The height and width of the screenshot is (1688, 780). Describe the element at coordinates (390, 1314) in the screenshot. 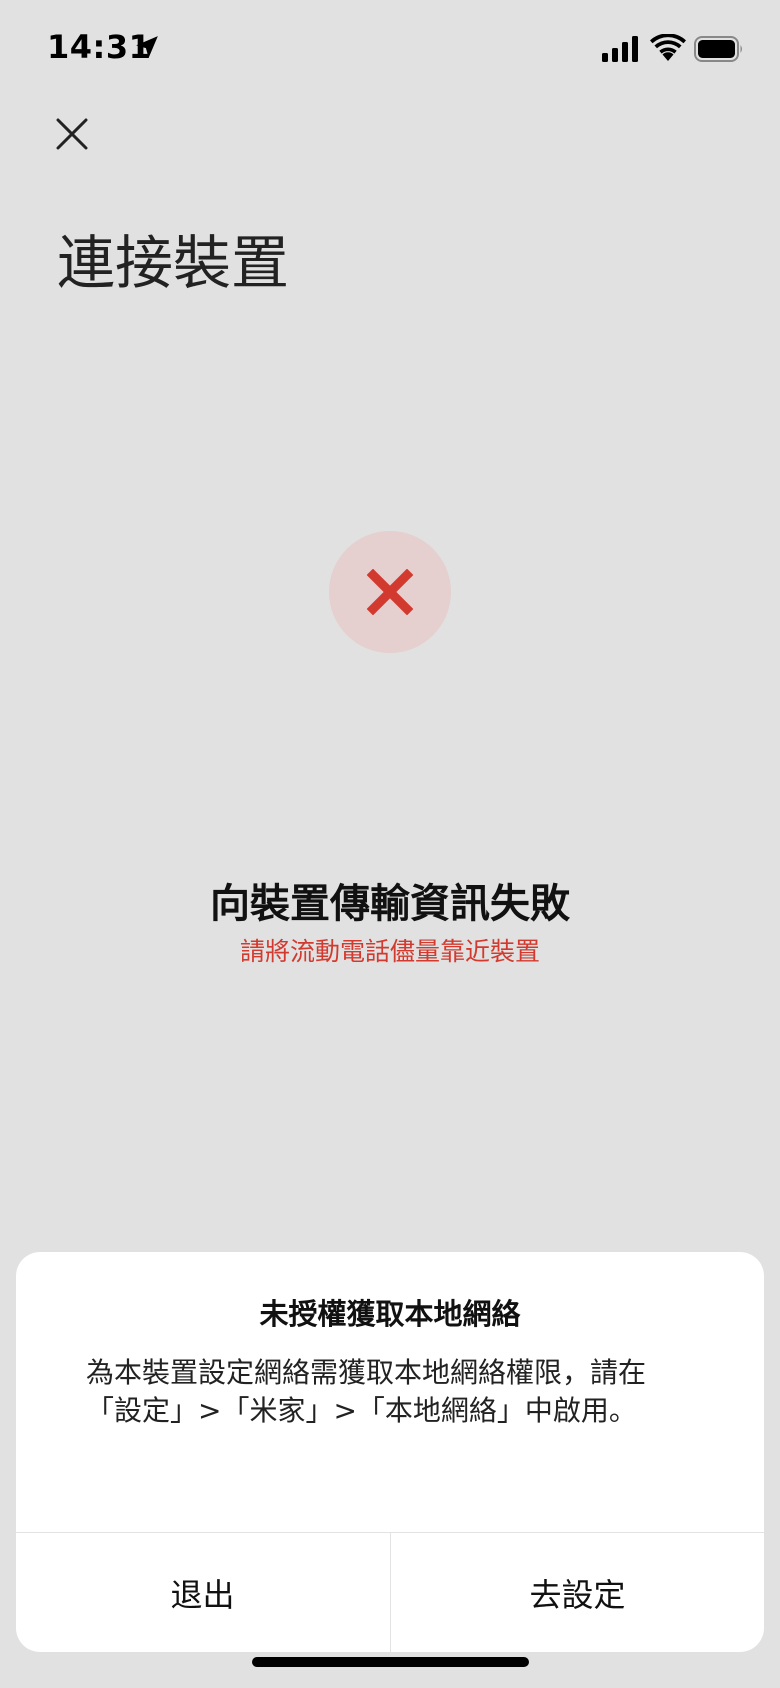

I see `dialog-title: 未授權獲取本地網絡` at that location.